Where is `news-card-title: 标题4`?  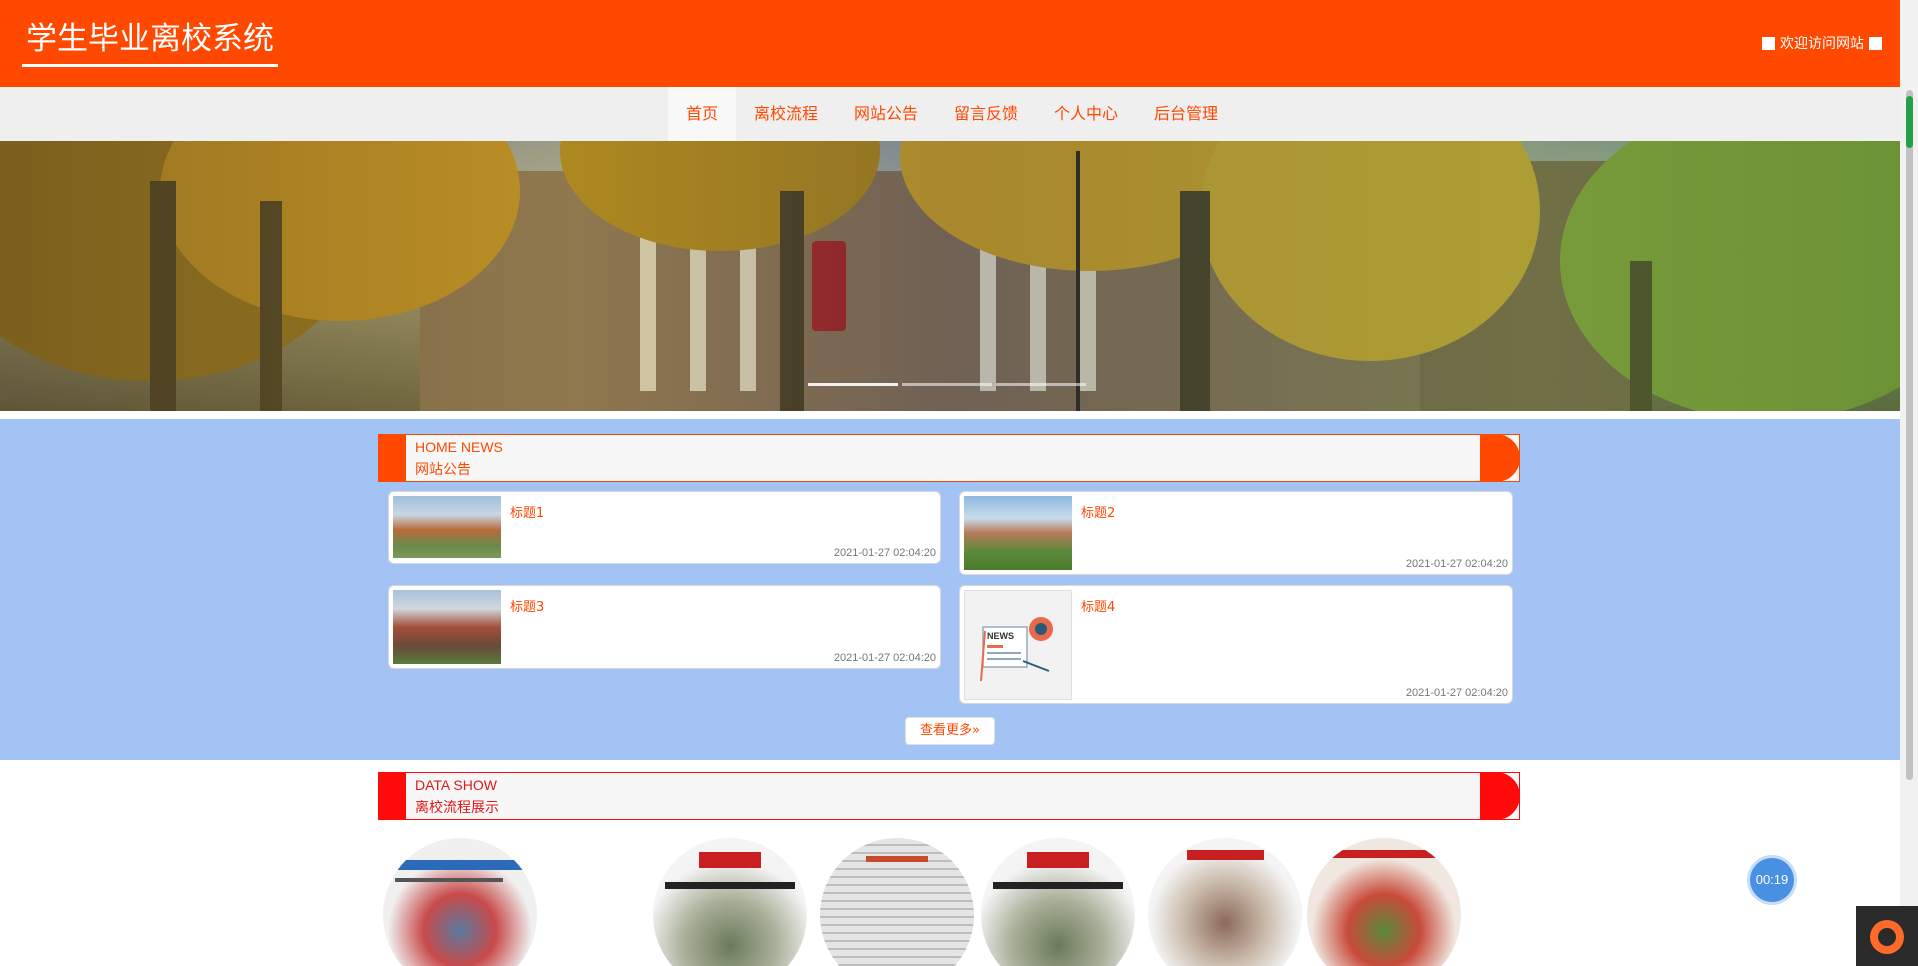
news-card-title: 标题4 is located at coordinates (1098, 605).